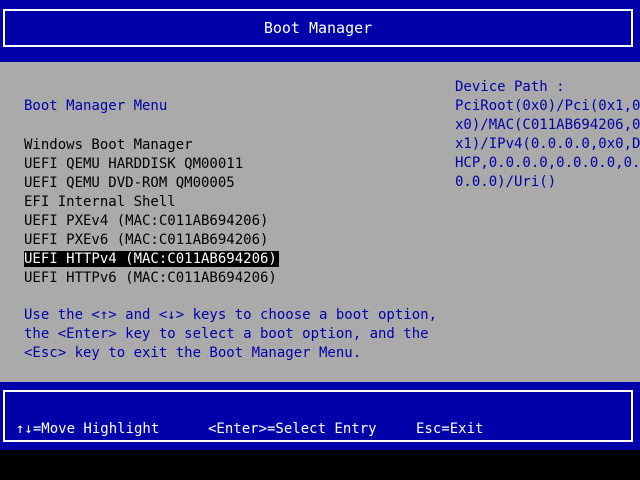  Describe the element at coordinates (151, 221) in the screenshot. I see `boot-option-pxev4: UEFI PXEv4 (MAC:C011AB694206)` at that location.